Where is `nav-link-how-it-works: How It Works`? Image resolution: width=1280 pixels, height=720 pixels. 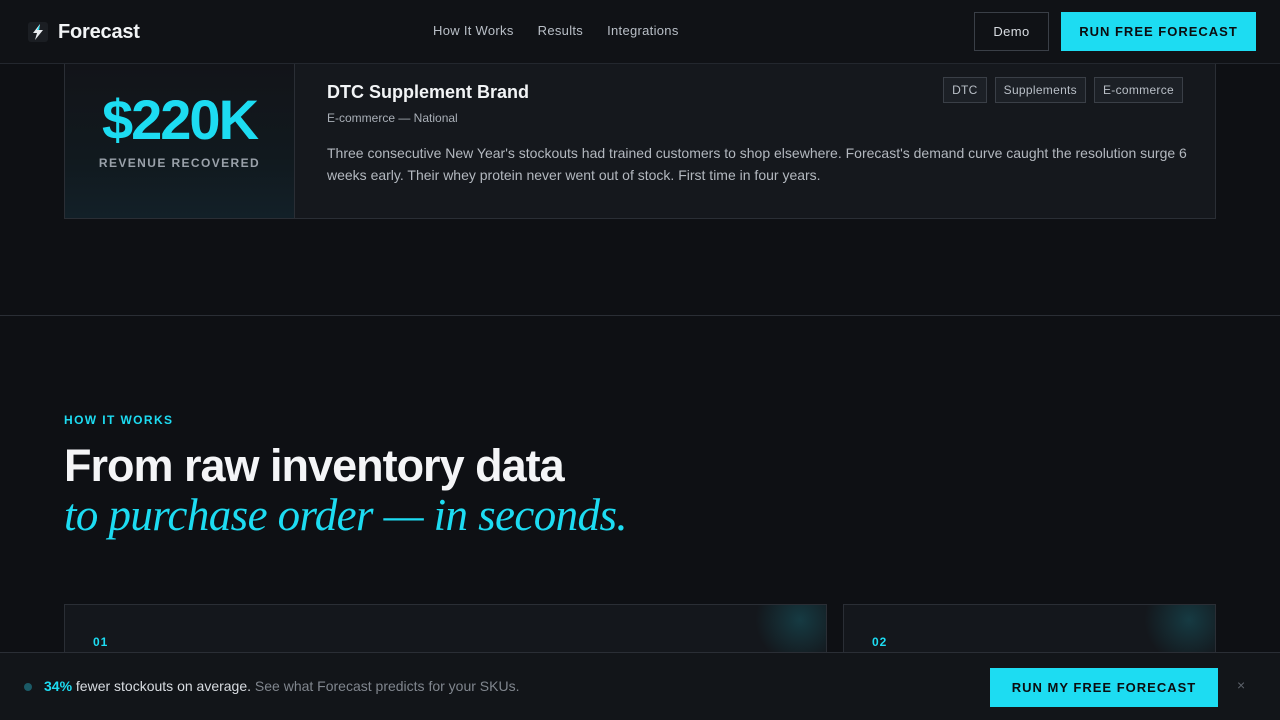
nav-link-how-it-works: How It Works is located at coordinates (473, 30).